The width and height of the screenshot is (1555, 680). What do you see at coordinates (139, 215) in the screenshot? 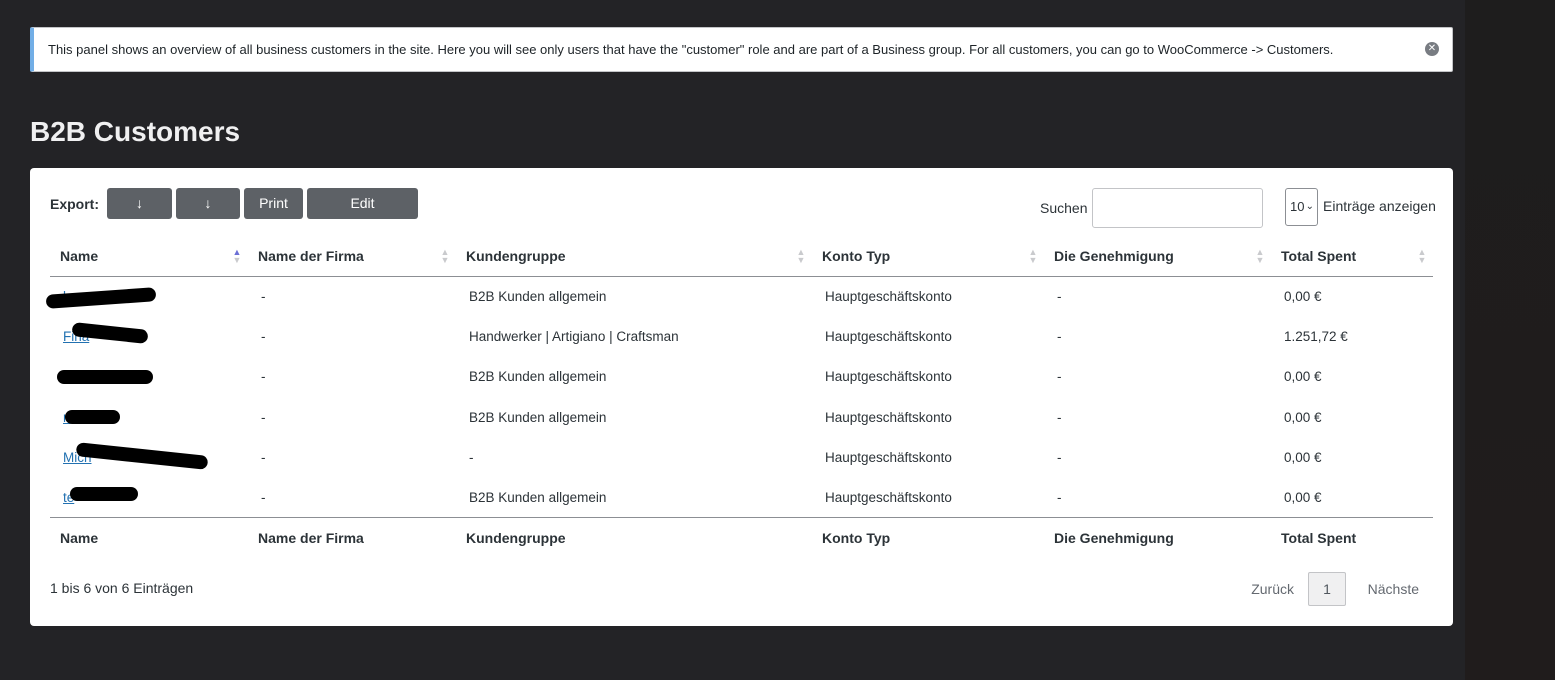
I see `export-csv-button: ↓ CSV` at bounding box center [139, 215].